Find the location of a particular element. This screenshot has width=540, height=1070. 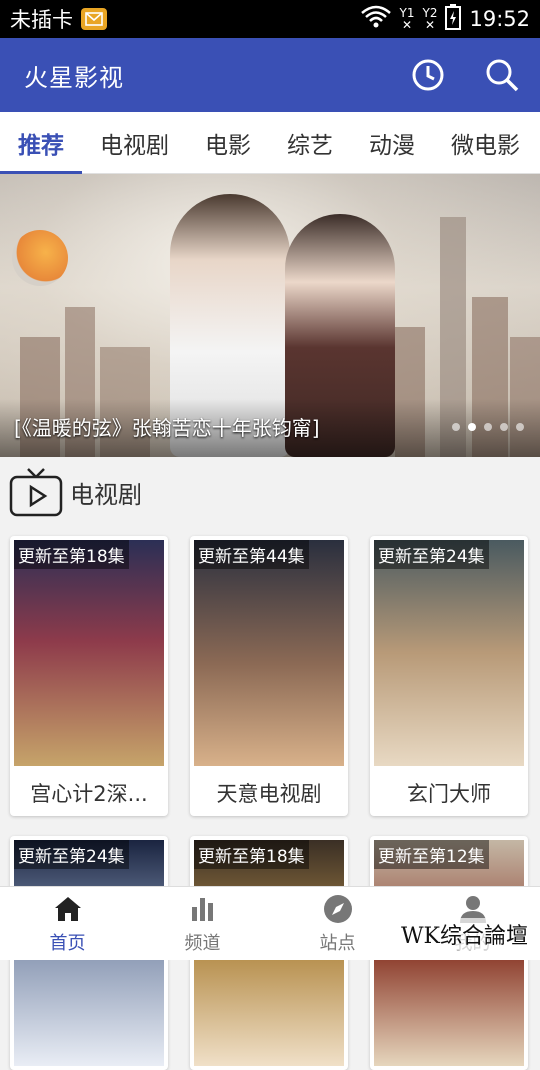

home-icon is located at coordinates (67, 908).